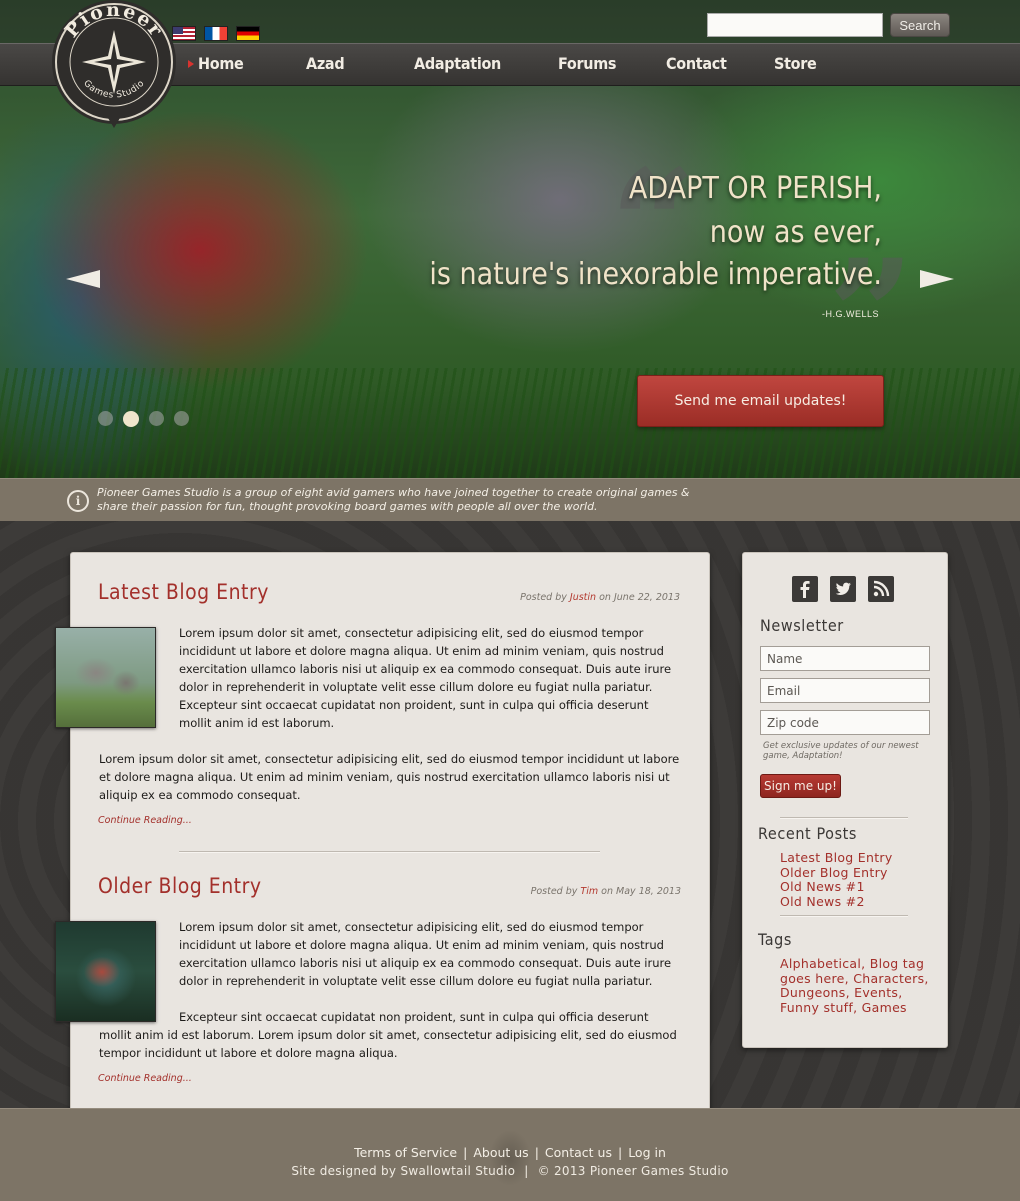 The height and width of the screenshot is (1201, 1020). I want to click on hero-quote-line-2: now as ever,, so click(795, 232).